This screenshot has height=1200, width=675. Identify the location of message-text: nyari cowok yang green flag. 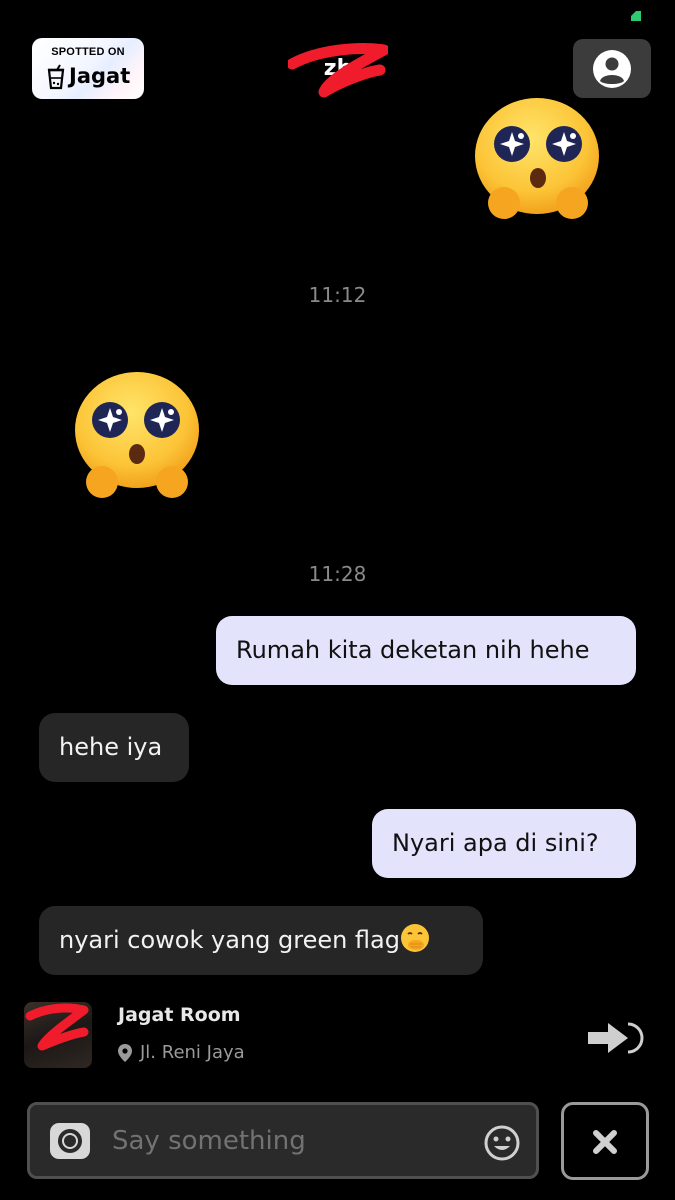
(229, 940).